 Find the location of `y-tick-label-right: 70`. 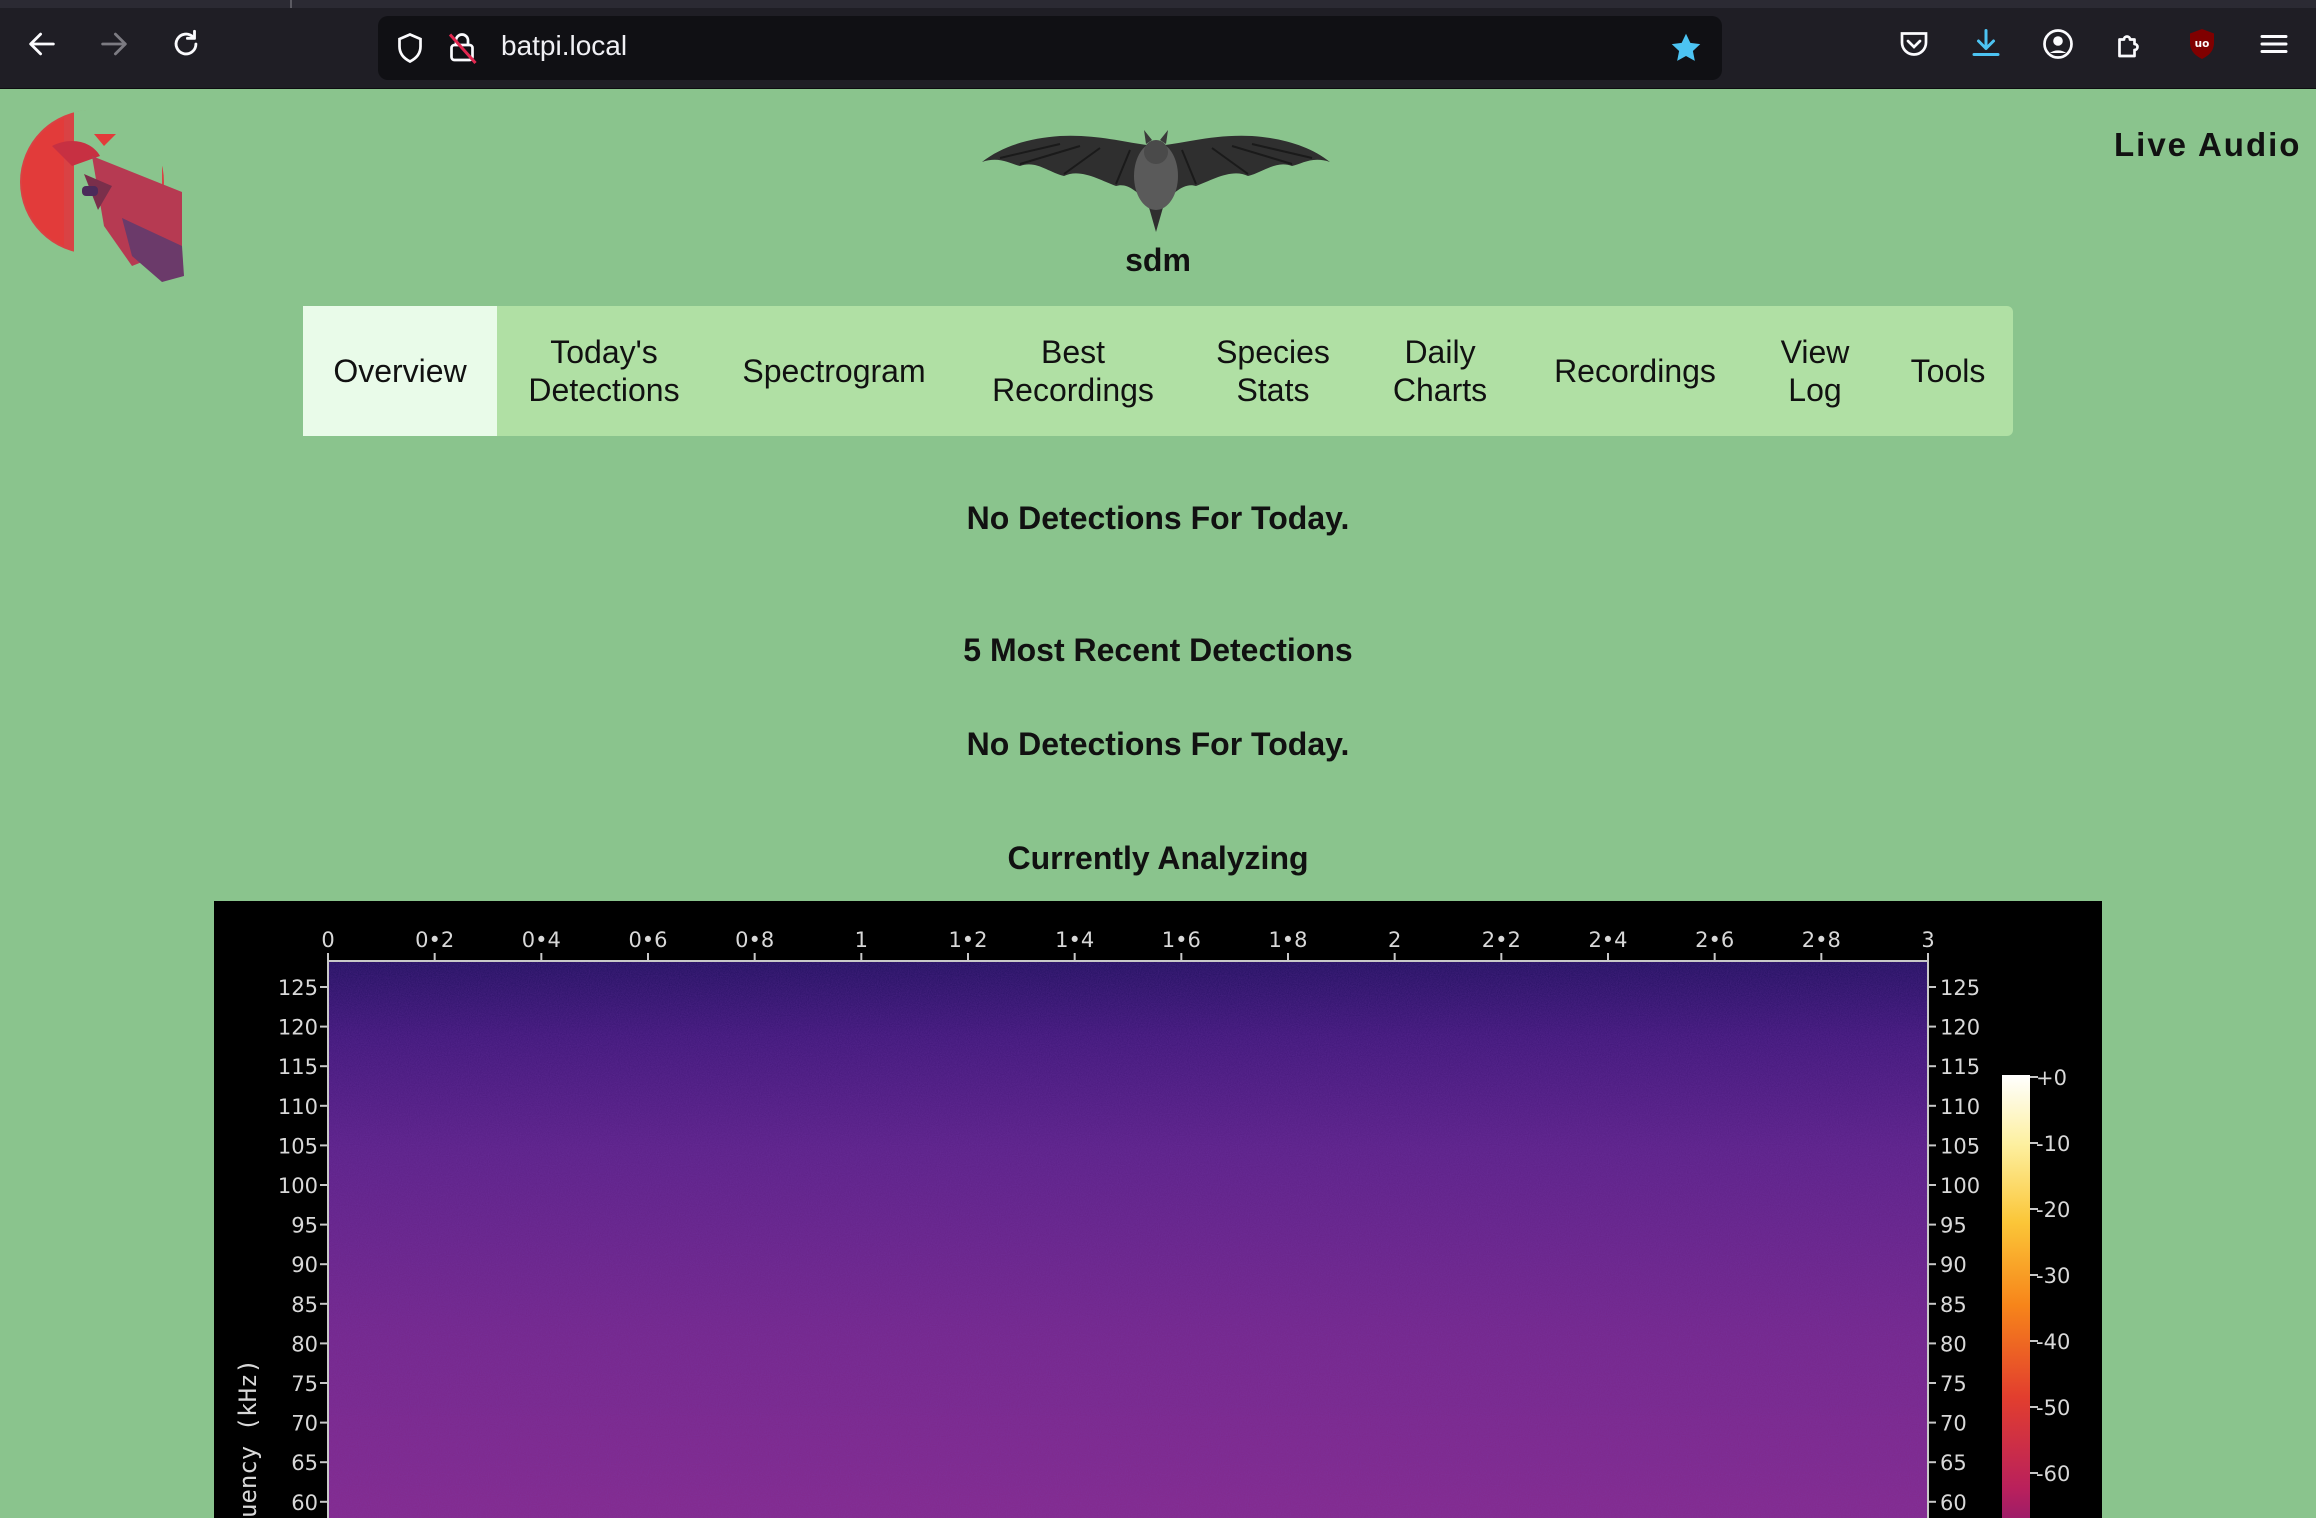

y-tick-label-right: 70 is located at coordinates (1953, 1424).